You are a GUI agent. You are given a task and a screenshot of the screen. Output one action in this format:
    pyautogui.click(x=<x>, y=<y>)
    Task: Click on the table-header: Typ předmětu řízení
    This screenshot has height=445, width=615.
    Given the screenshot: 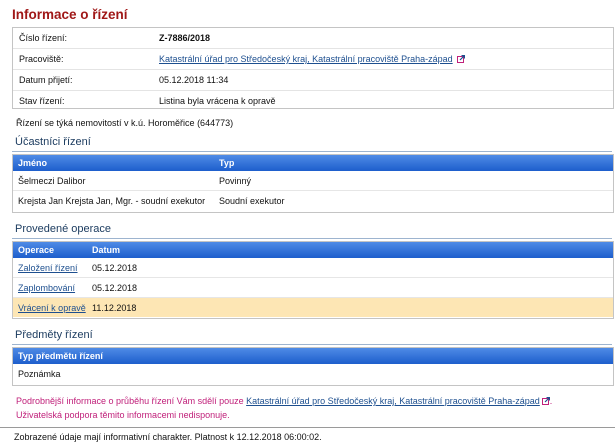 What is the action you would take?
    pyautogui.click(x=313, y=356)
    